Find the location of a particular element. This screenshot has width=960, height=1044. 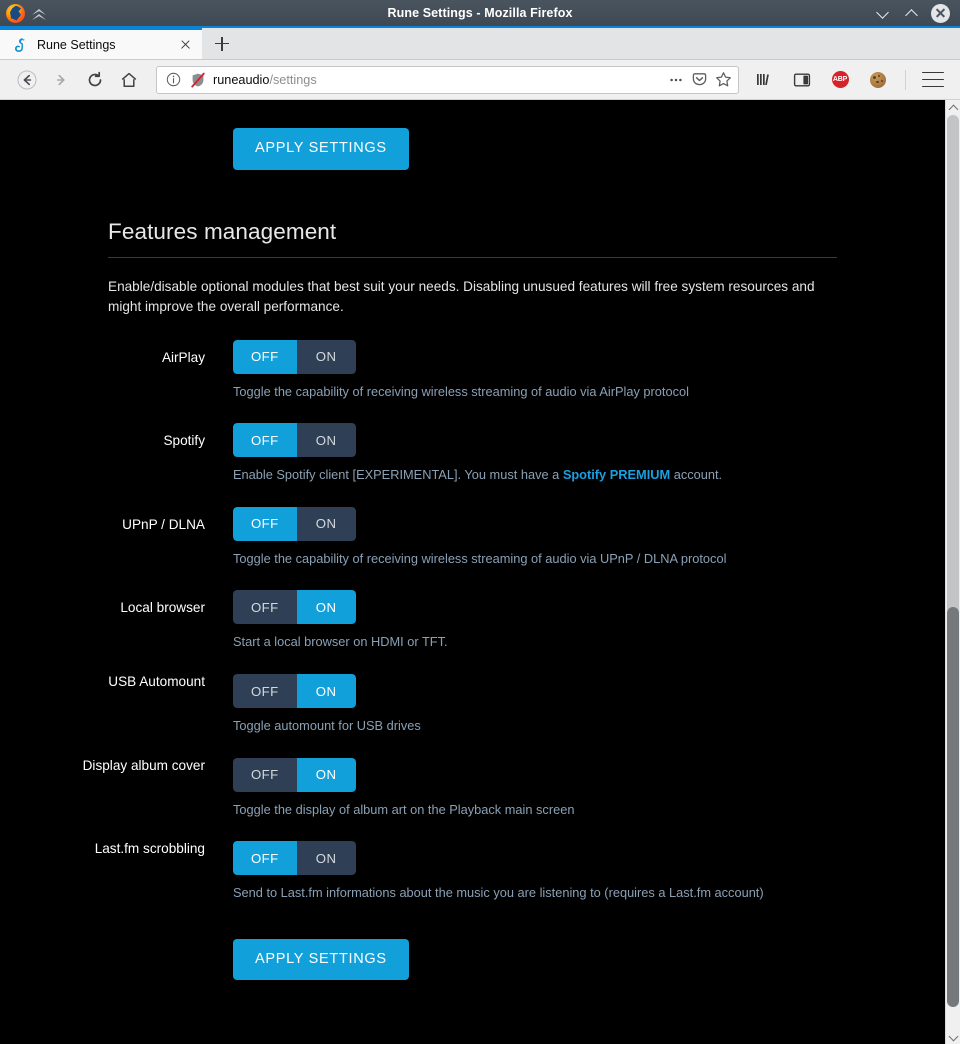

close-window-button is located at coordinates (940, 13).